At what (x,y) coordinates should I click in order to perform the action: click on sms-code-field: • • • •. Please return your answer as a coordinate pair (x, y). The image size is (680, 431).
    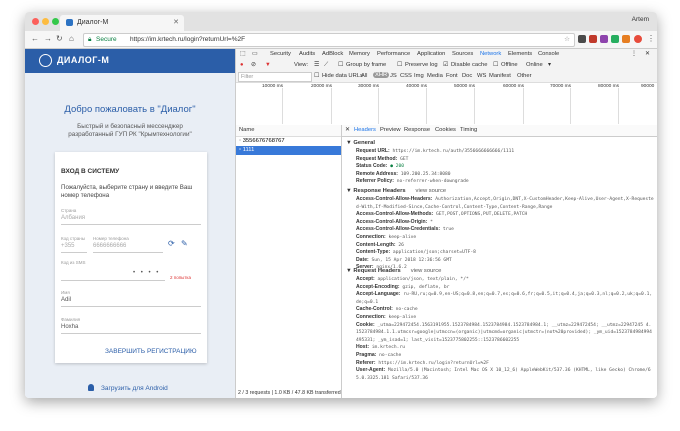
    Looking at the image, I should click on (146, 273).